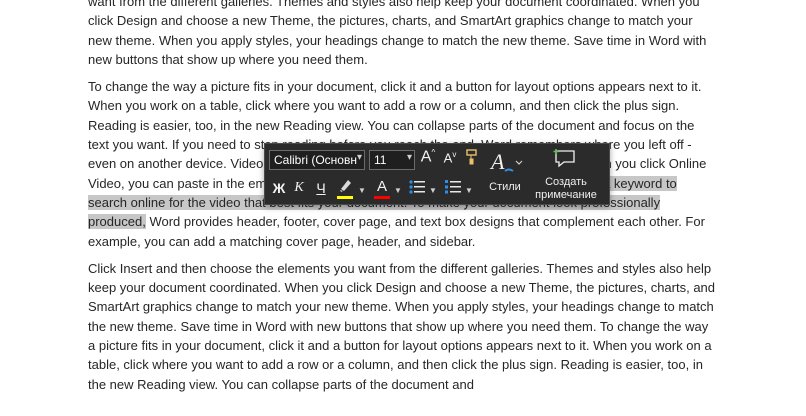 This screenshot has width=806, height=416. I want to click on italic-button: К, so click(299, 188).